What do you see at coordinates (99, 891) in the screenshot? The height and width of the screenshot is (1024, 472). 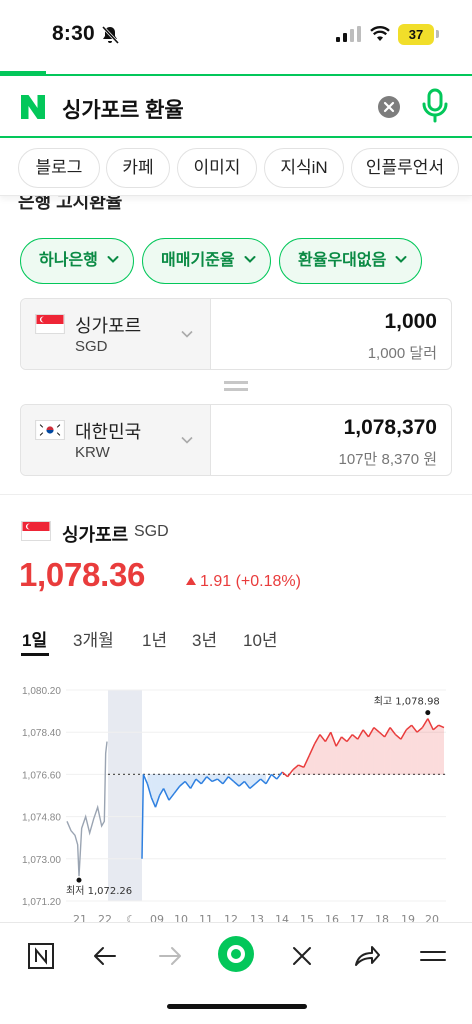 I see `min-label: 최저 1,072.26` at bounding box center [99, 891].